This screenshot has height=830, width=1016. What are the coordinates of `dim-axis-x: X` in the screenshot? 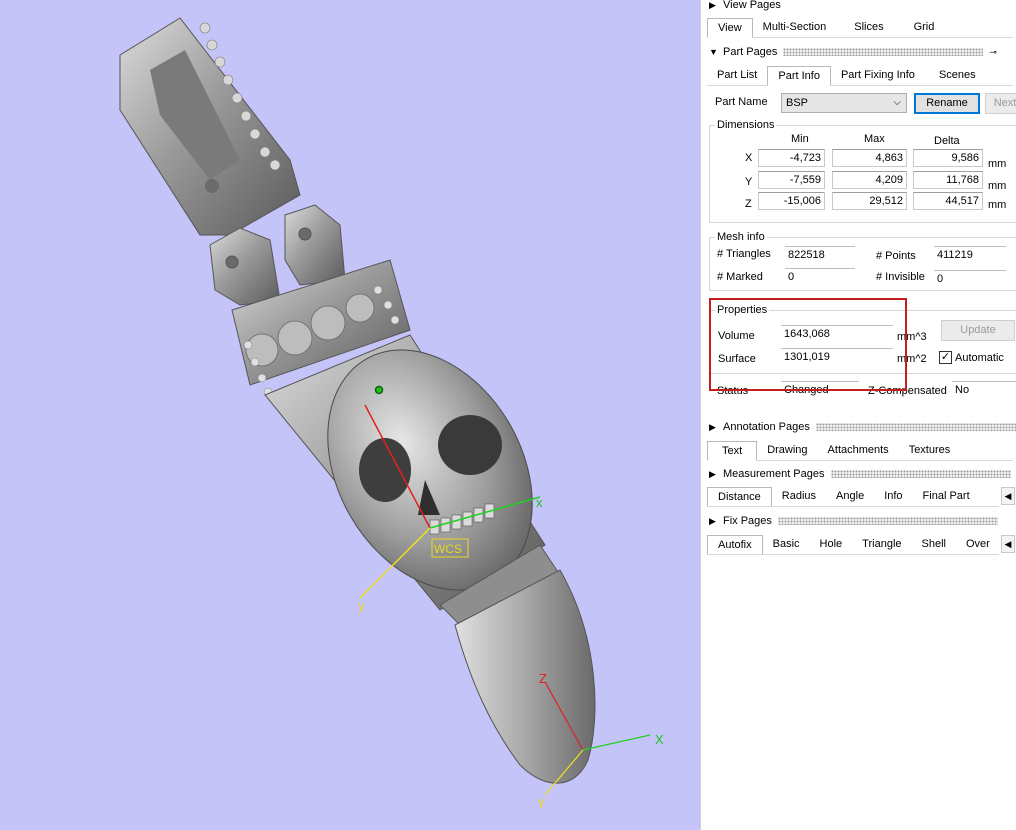 It's located at (749, 158).